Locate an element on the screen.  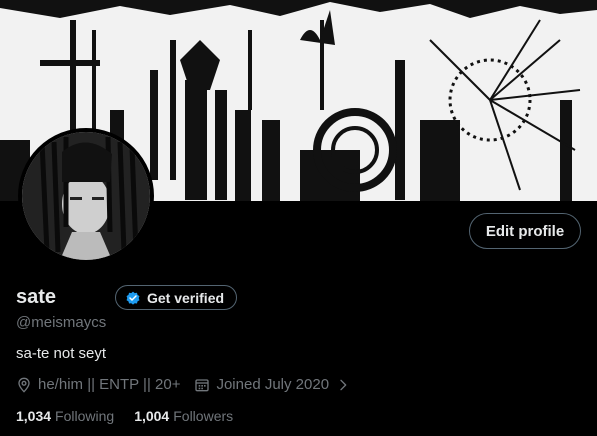
following-label: Following is located at coordinates (85, 416).